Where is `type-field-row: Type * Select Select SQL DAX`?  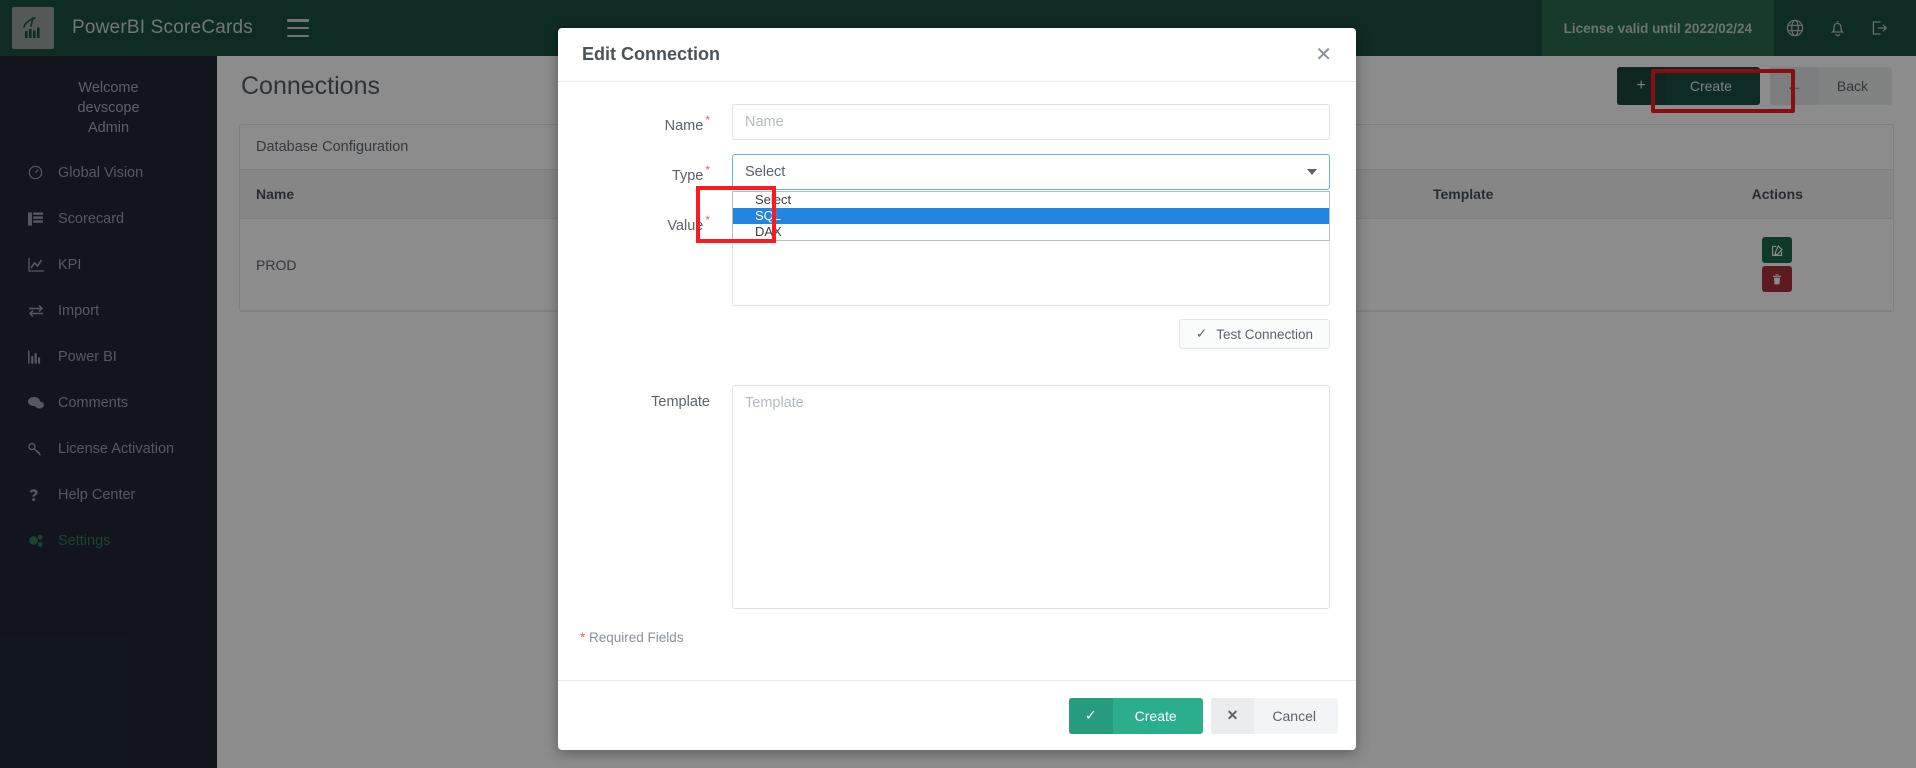 type-field-row: Type * Select Select SQL DAX is located at coordinates (953, 197).